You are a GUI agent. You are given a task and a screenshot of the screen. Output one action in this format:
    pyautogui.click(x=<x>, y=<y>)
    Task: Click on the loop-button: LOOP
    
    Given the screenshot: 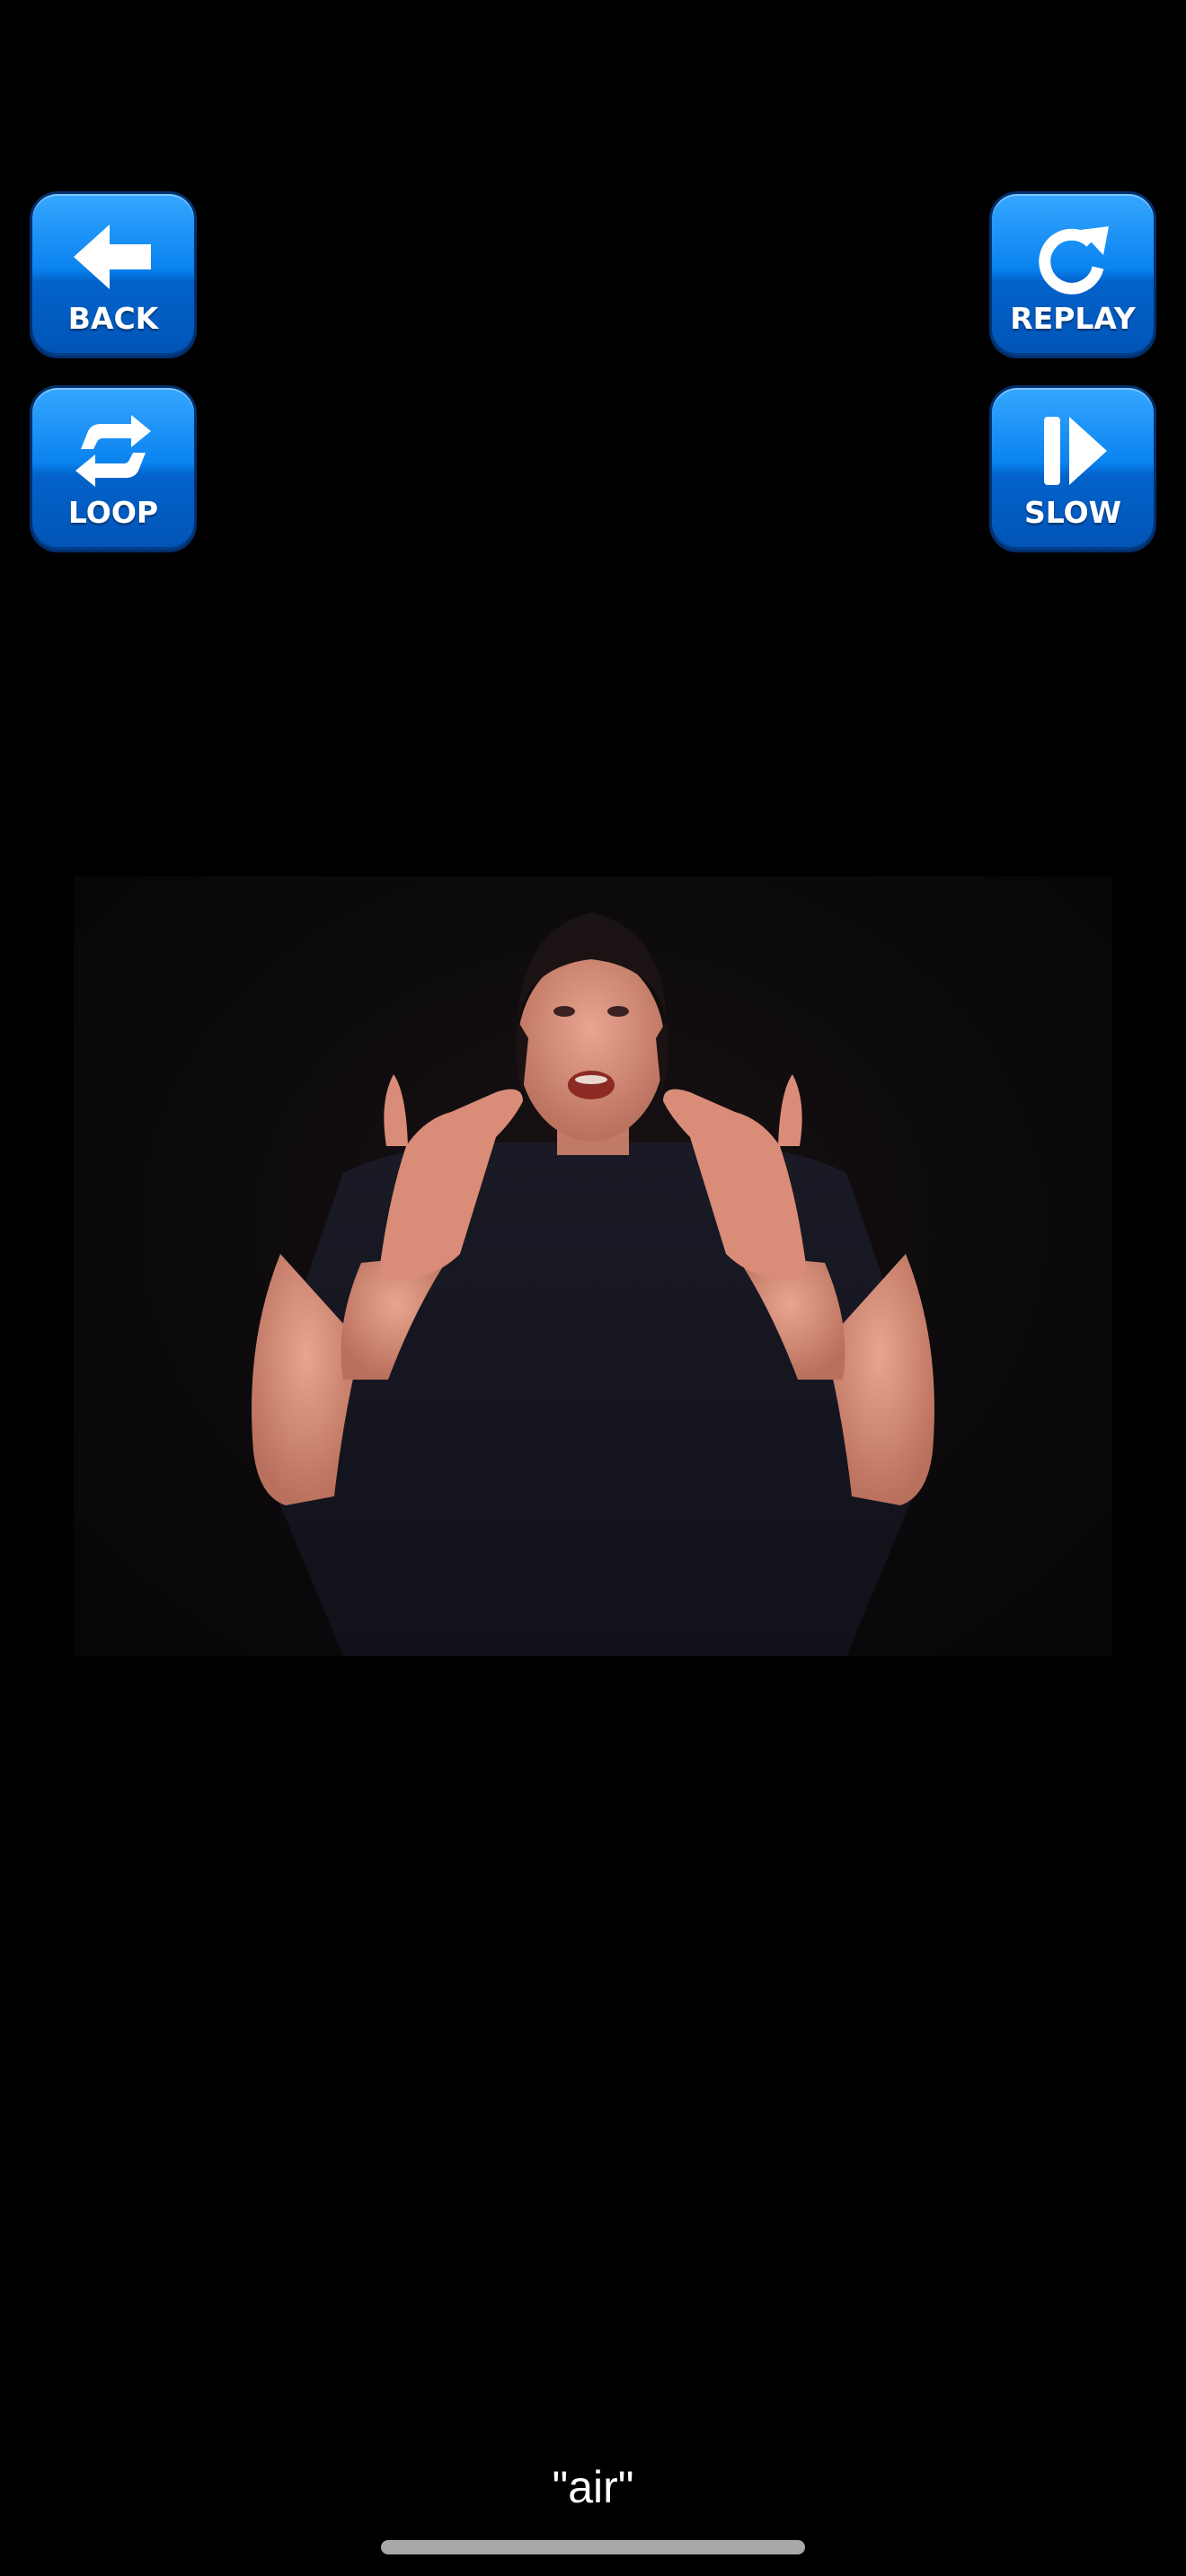 What is the action you would take?
    pyautogui.click(x=113, y=469)
    